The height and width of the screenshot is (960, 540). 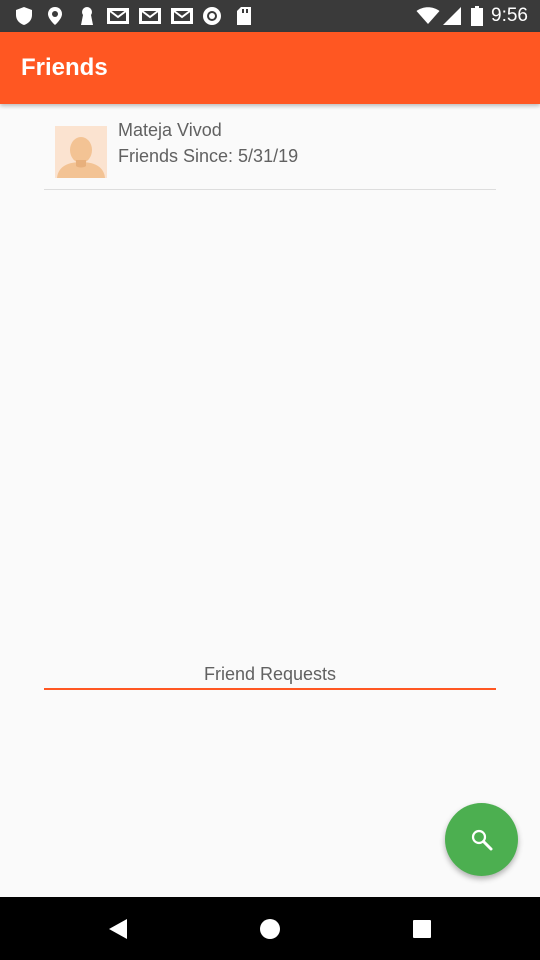 I want to click on page-title: Friends, so click(x=64, y=67).